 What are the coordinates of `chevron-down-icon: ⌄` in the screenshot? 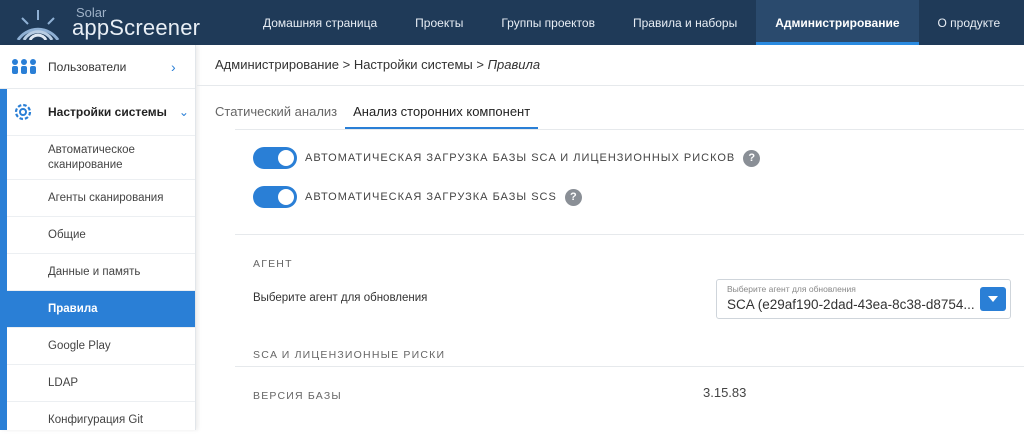 It's located at (184, 112).